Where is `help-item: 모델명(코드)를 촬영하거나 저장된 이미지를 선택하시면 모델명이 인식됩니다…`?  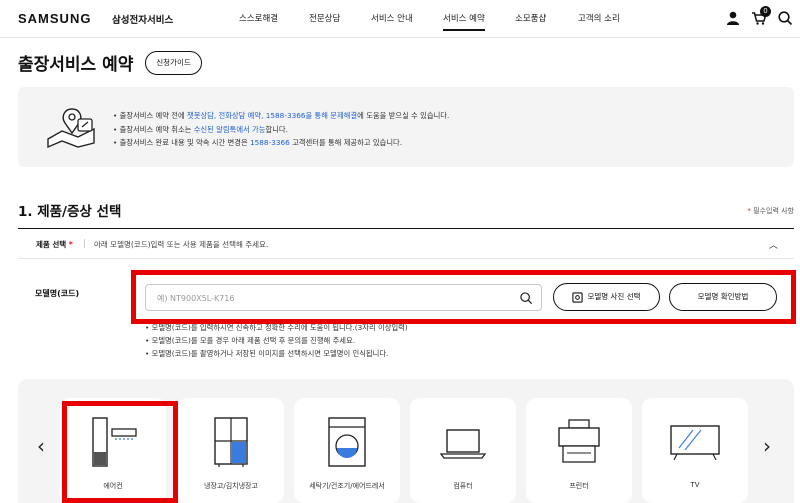
help-item: 모델명(코드)를 촬영하거나 저장된 이미지를 선택하시면 모델명이 인식됩니다… is located at coordinates (276, 353).